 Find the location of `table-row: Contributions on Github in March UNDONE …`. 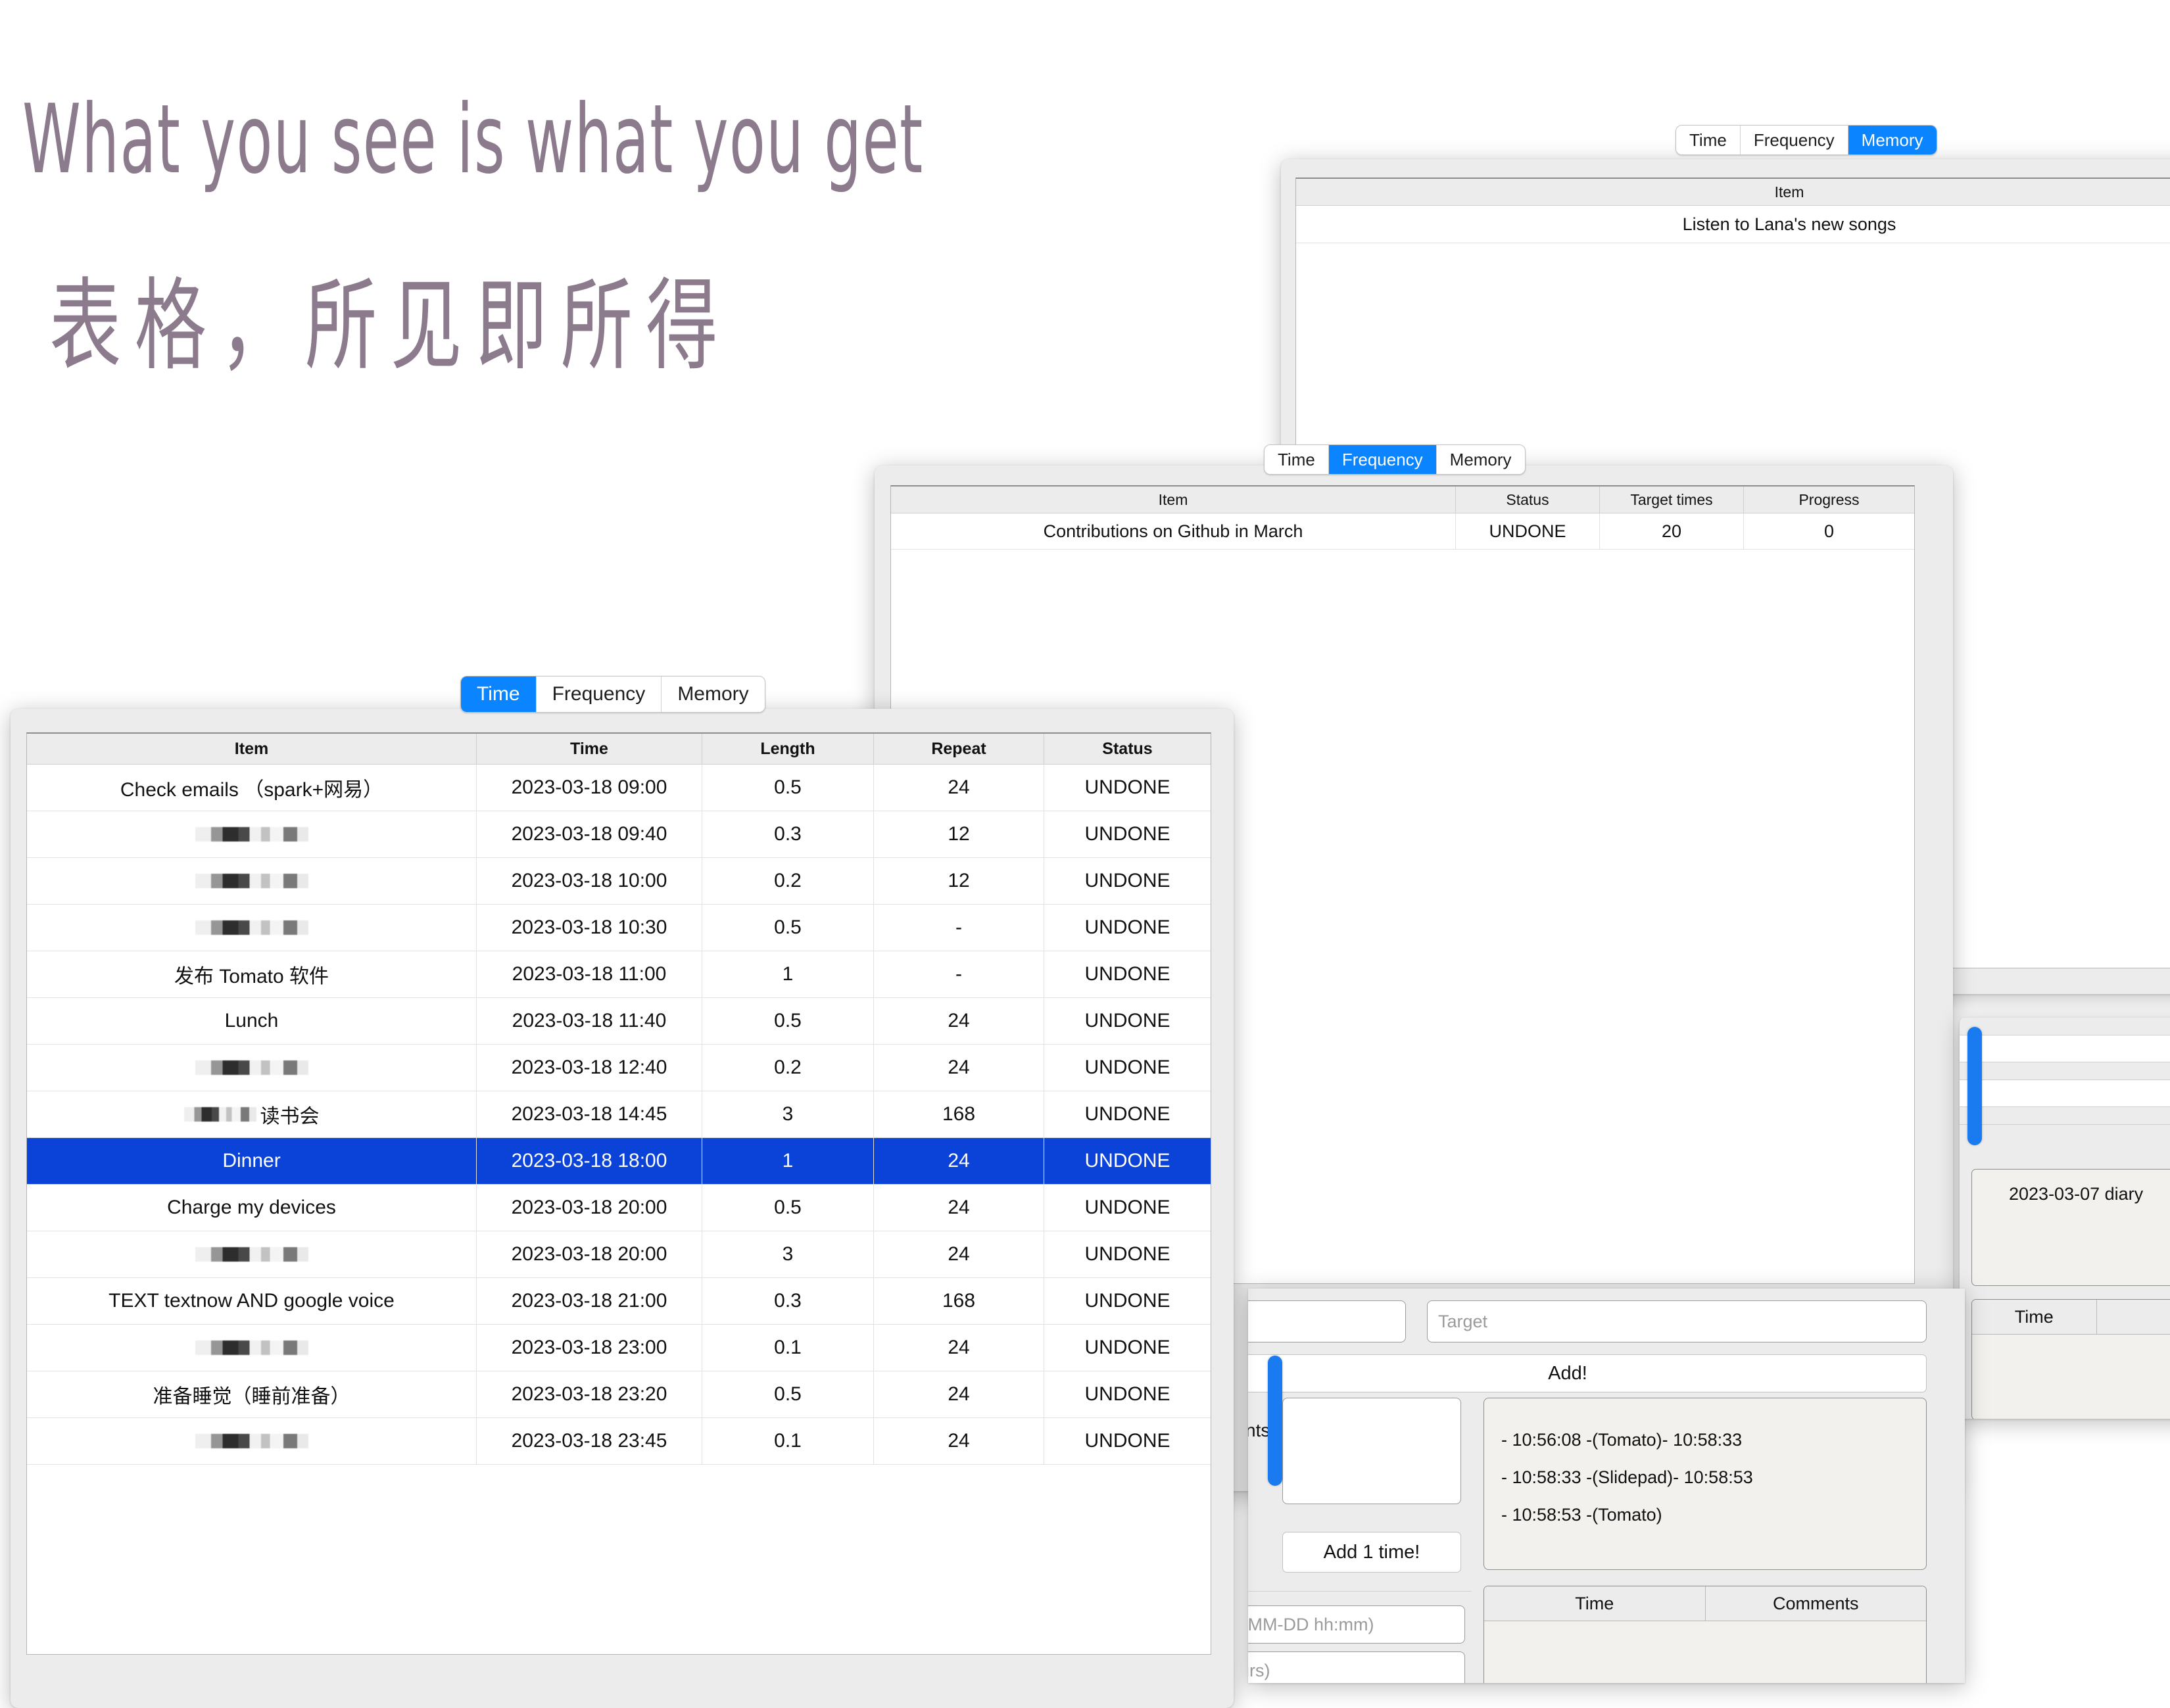

table-row: Contributions on Github in March UNDONE … is located at coordinates (1402, 531).